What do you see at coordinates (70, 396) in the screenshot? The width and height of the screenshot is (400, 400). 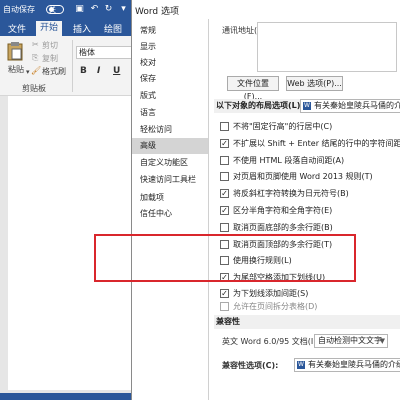 I see `status-bar` at bounding box center [70, 396].